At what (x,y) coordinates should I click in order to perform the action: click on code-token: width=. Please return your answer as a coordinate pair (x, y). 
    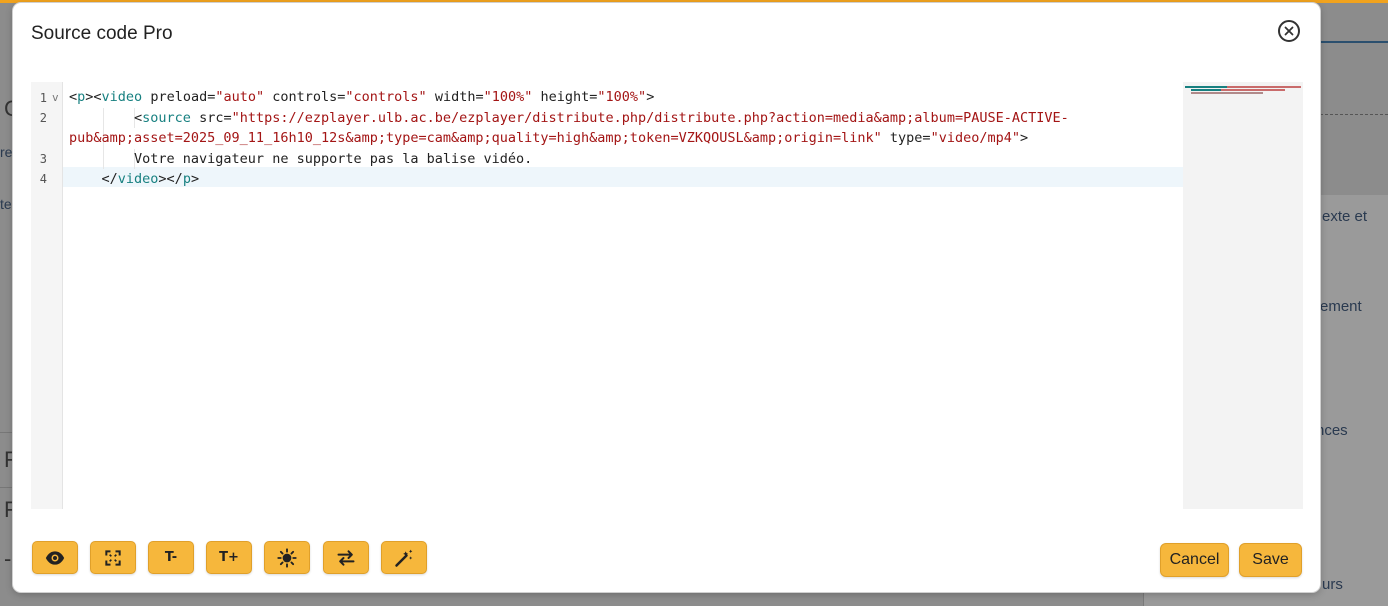
    Looking at the image, I should click on (455, 97).